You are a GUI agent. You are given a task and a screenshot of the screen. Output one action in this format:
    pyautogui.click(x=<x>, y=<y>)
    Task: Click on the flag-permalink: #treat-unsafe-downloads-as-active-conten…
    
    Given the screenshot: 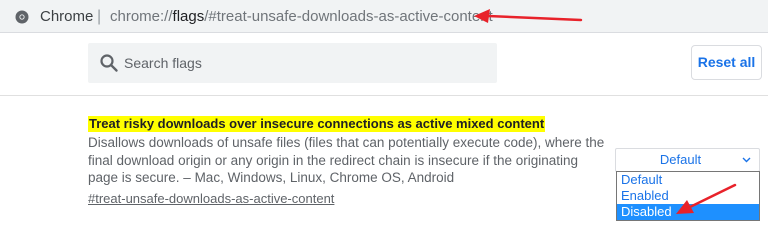 What is the action you would take?
    pyautogui.click(x=211, y=199)
    